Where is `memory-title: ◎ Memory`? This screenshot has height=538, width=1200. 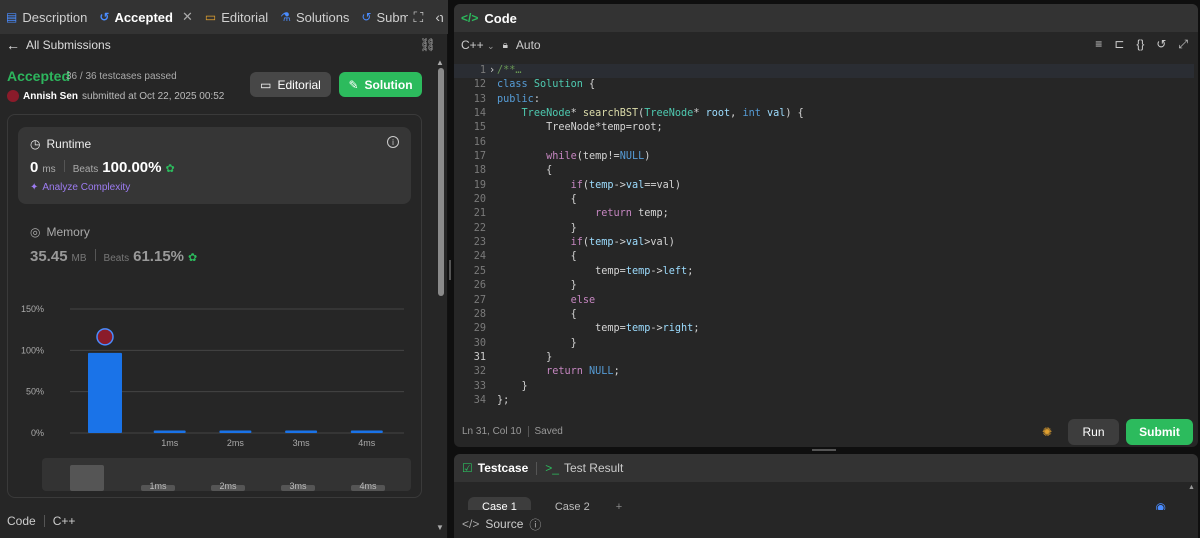 memory-title: ◎ Memory is located at coordinates (60, 232).